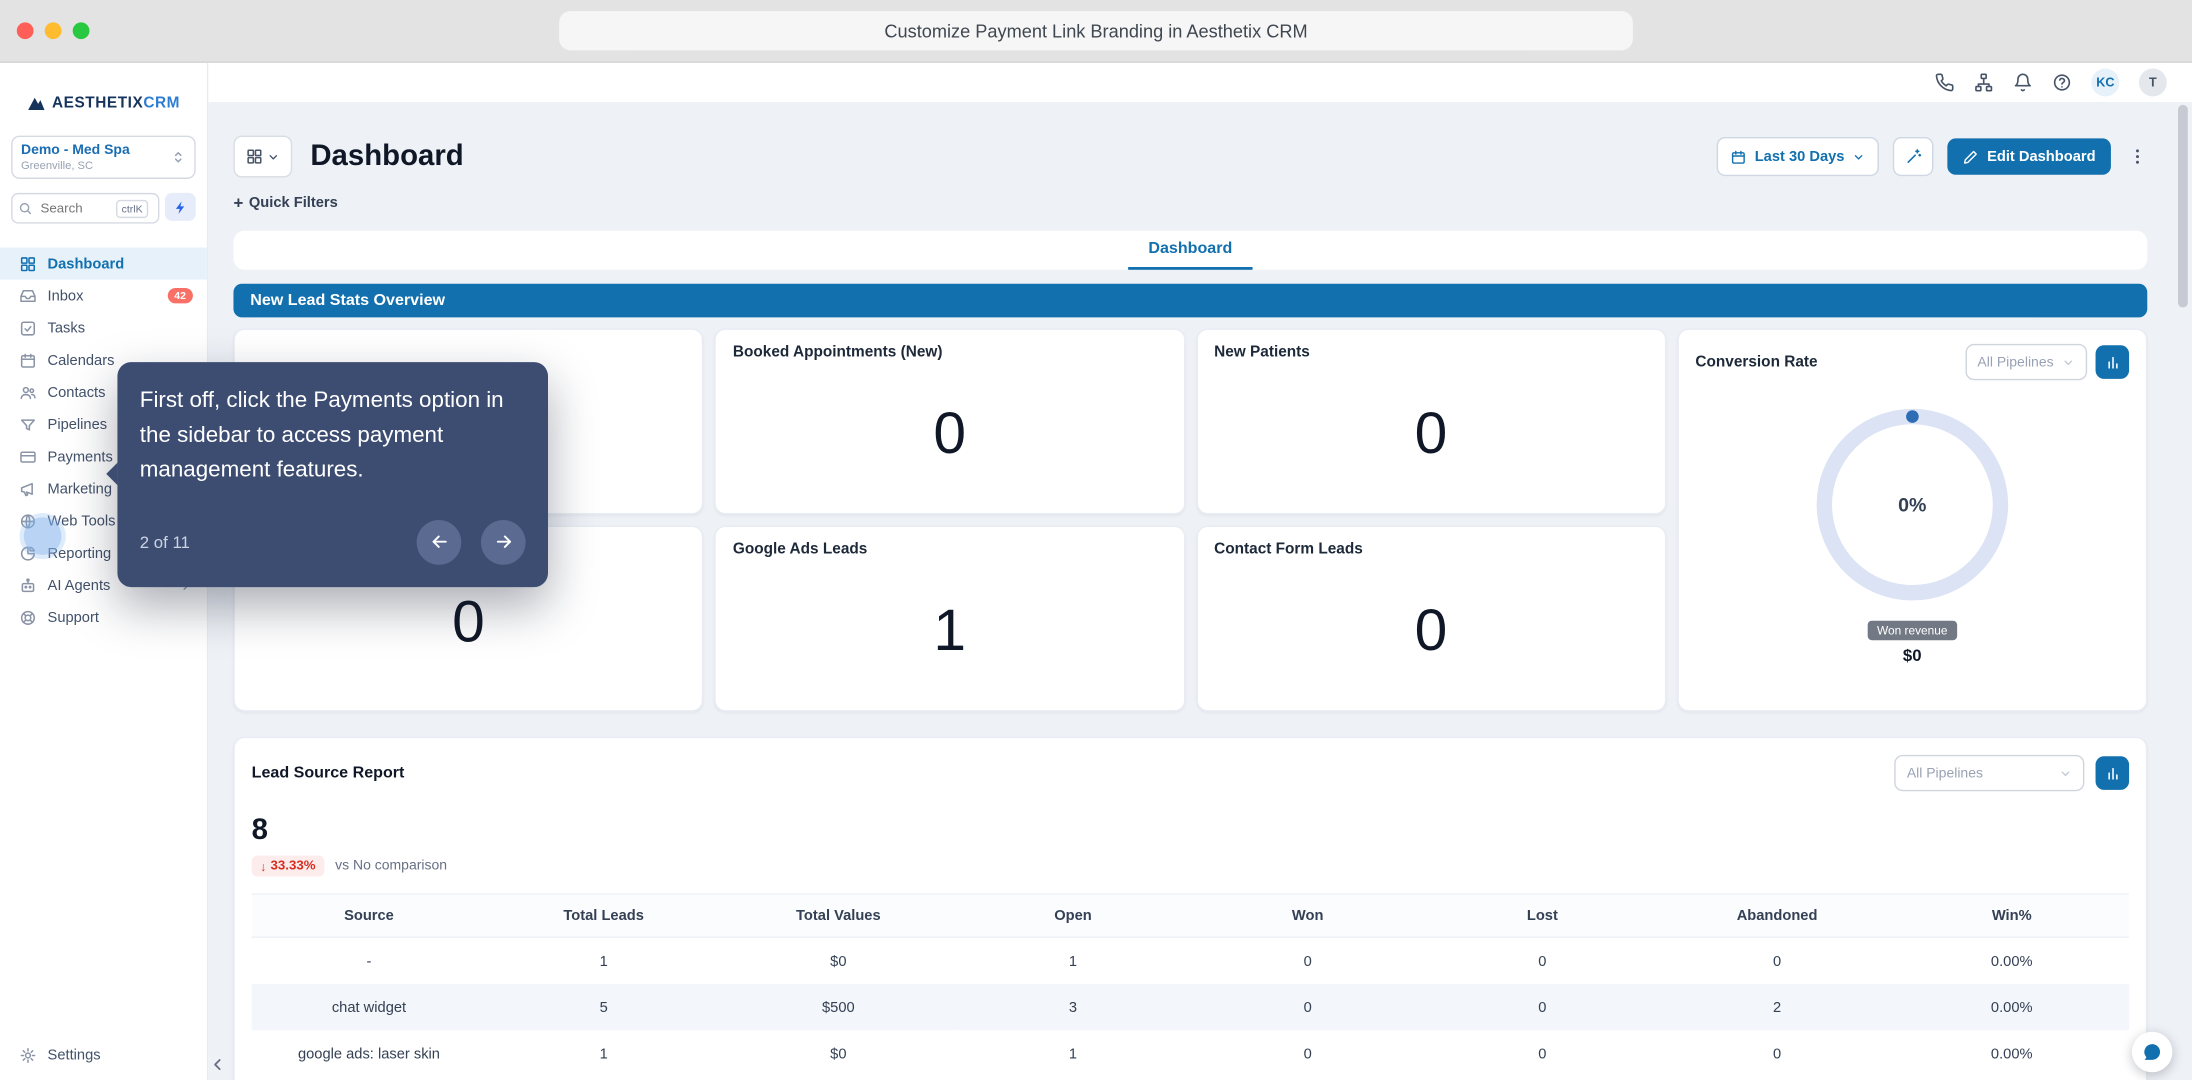  What do you see at coordinates (293, 203) in the screenshot?
I see `quick-filters-label: Quick Filters` at bounding box center [293, 203].